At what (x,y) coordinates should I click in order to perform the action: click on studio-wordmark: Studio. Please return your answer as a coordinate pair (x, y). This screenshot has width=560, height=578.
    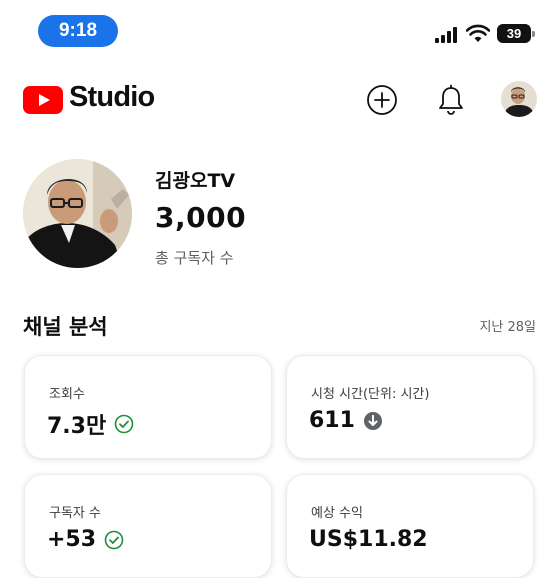
    Looking at the image, I should click on (112, 97).